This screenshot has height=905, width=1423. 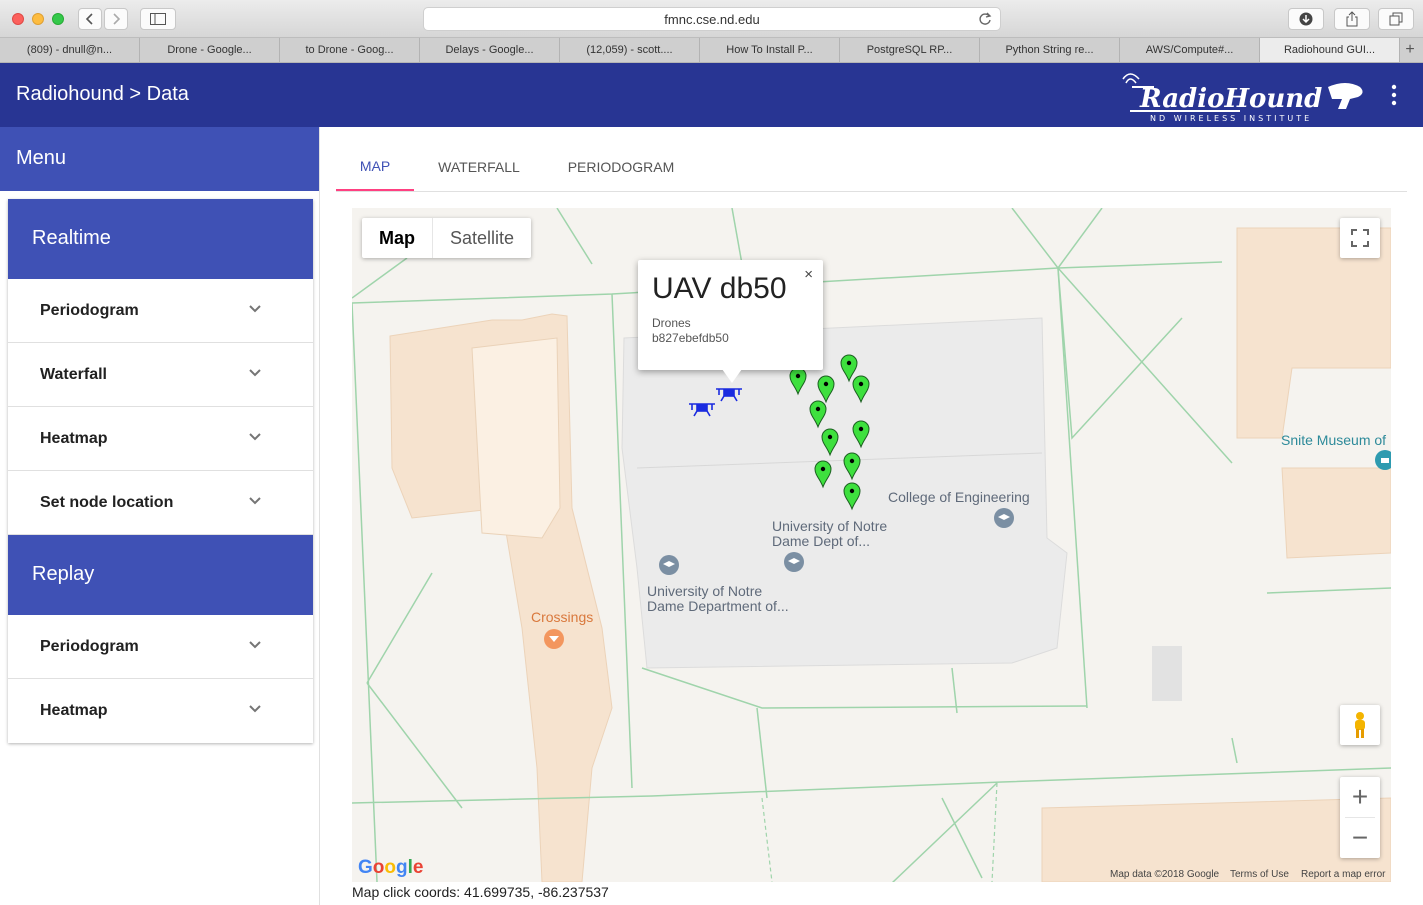 What do you see at coordinates (18, 19) in the screenshot?
I see `close-window-button` at bounding box center [18, 19].